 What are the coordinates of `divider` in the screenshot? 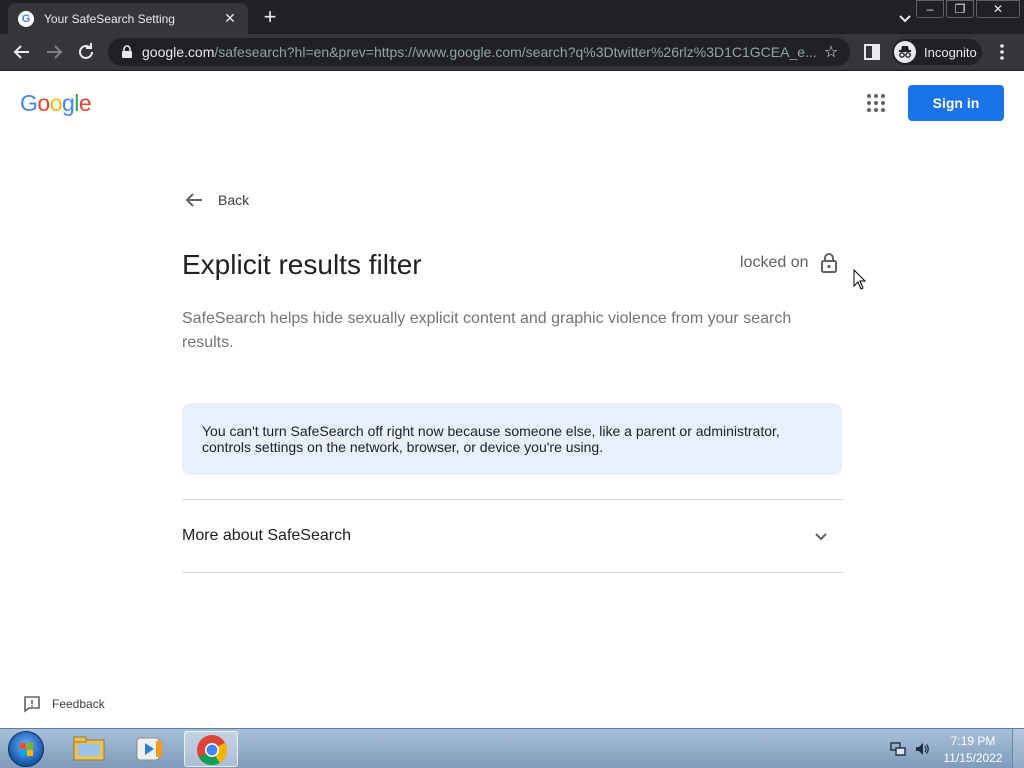 It's located at (512, 572).